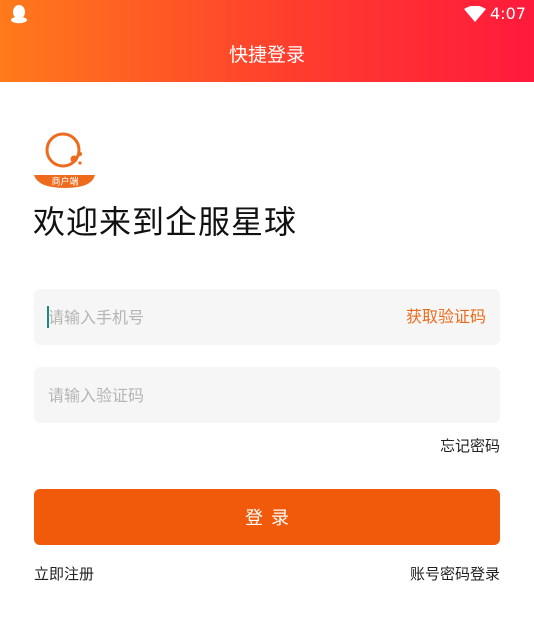 This screenshot has height=624, width=534. Describe the element at coordinates (64, 182) in the screenshot. I see `merchant-badge-label: 商户端` at that location.